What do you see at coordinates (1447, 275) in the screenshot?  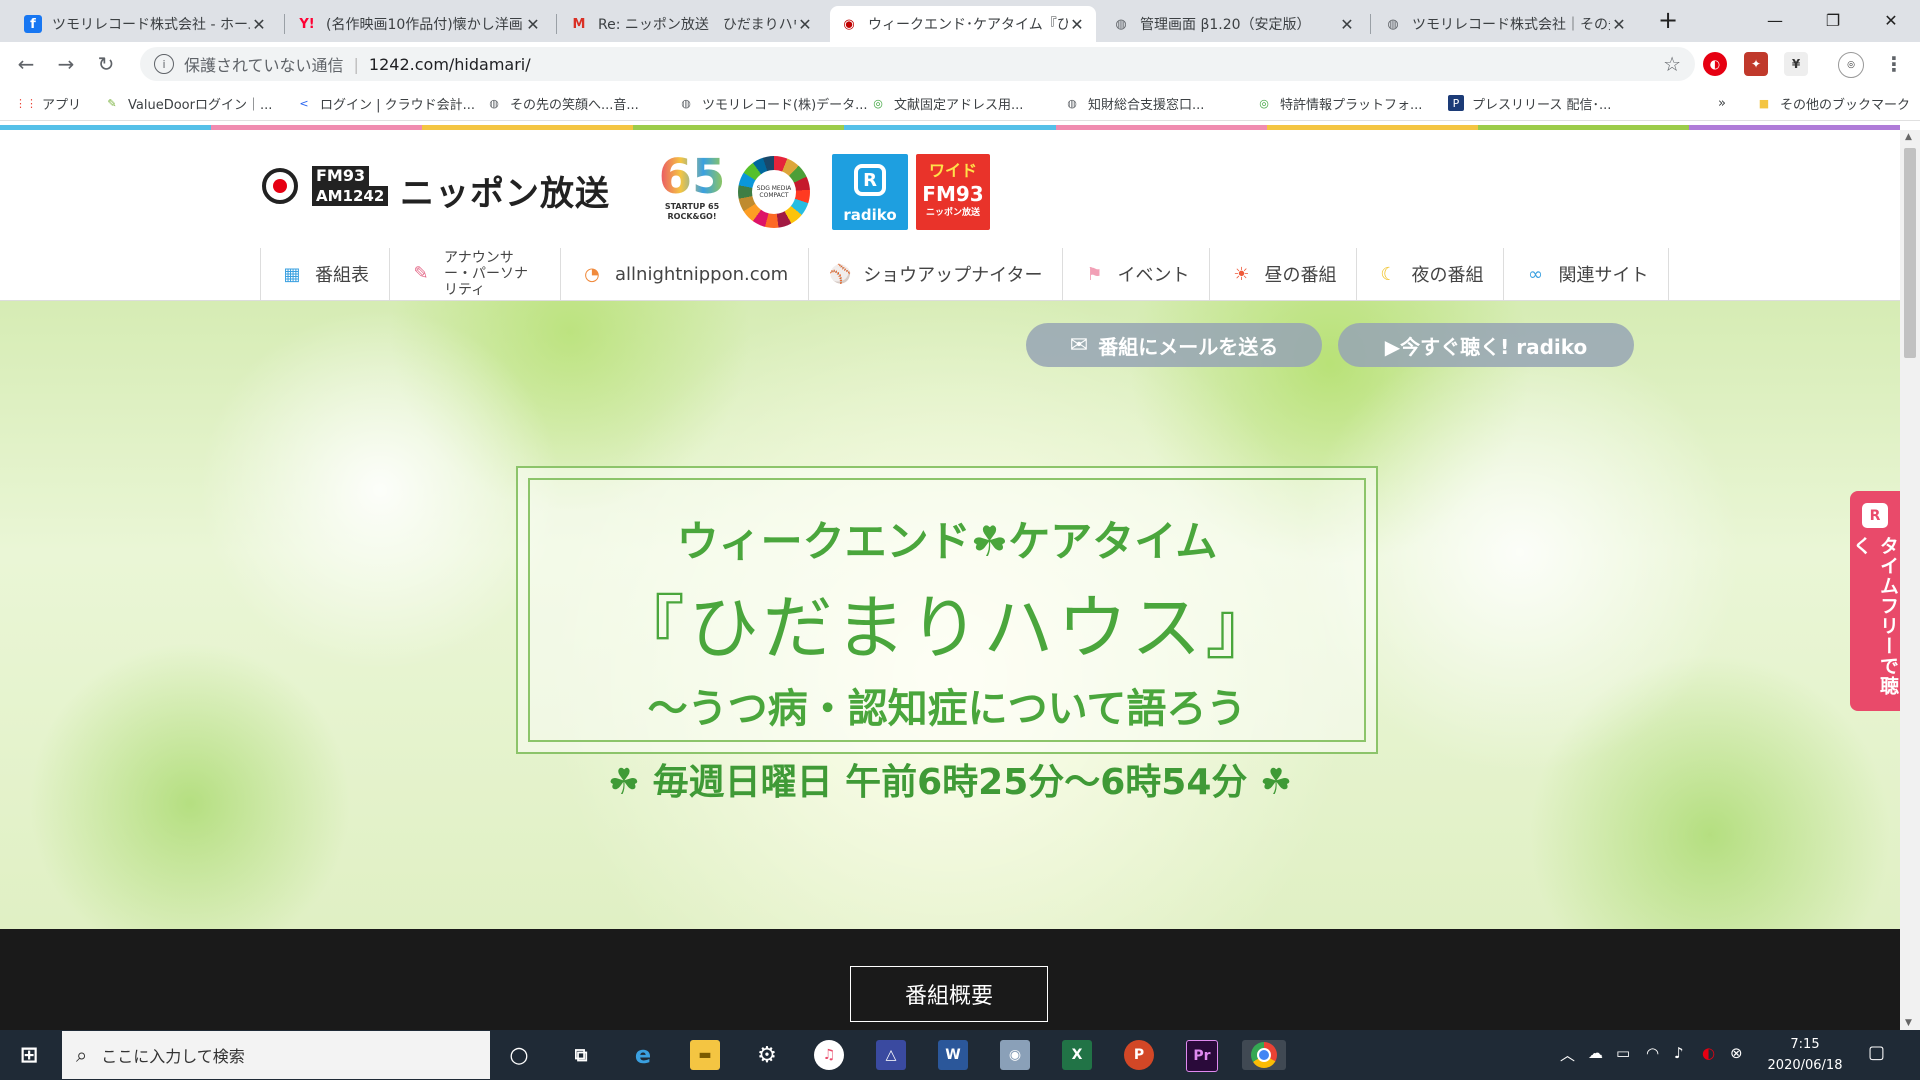 I see `nav-label: 夜の番組` at bounding box center [1447, 275].